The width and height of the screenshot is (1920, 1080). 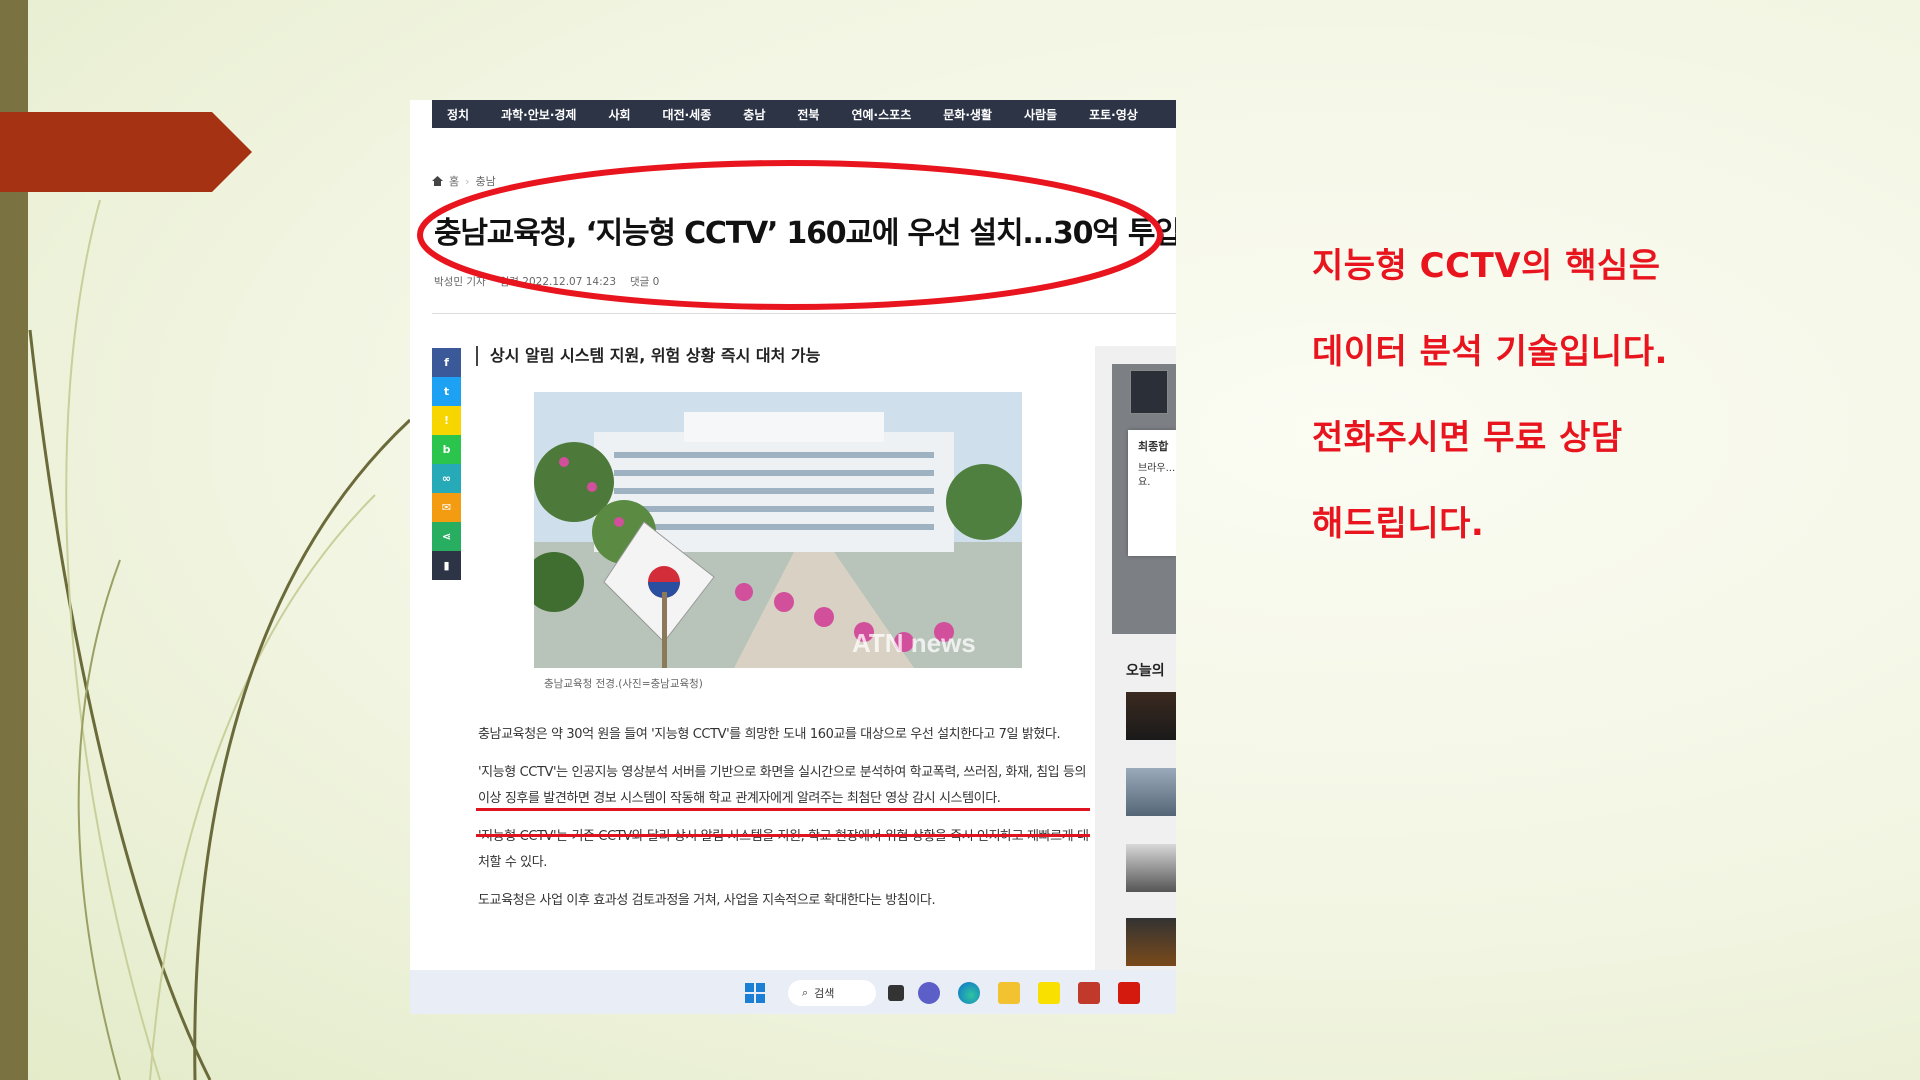 I want to click on article-photo: ATN news, so click(x=778, y=530).